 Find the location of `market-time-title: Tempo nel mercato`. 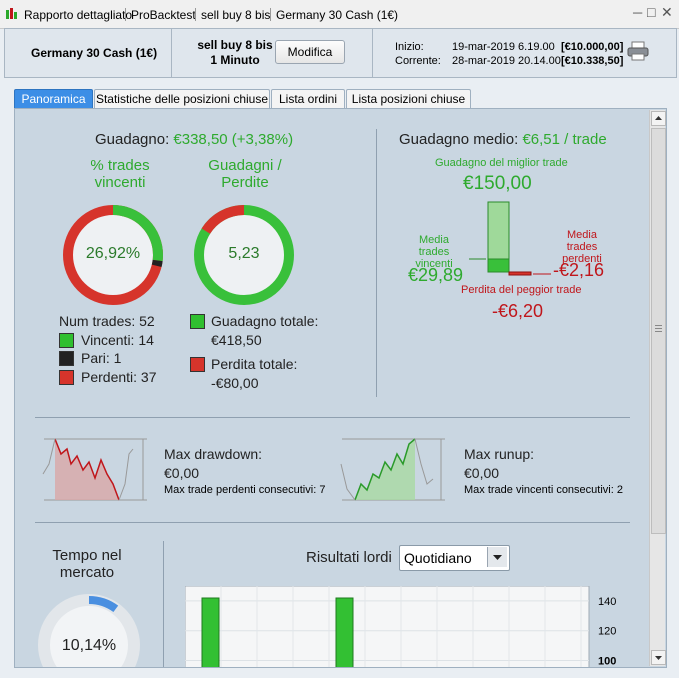

market-time-title: Tempo nel mercato is located at coordinates (87, 564).